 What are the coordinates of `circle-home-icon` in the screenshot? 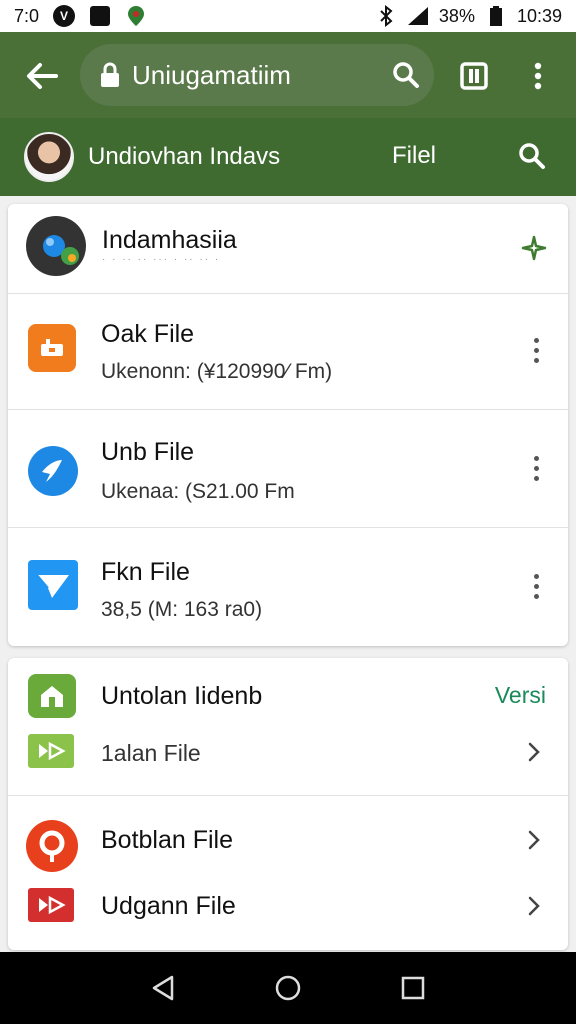 It's located at (288, 988).